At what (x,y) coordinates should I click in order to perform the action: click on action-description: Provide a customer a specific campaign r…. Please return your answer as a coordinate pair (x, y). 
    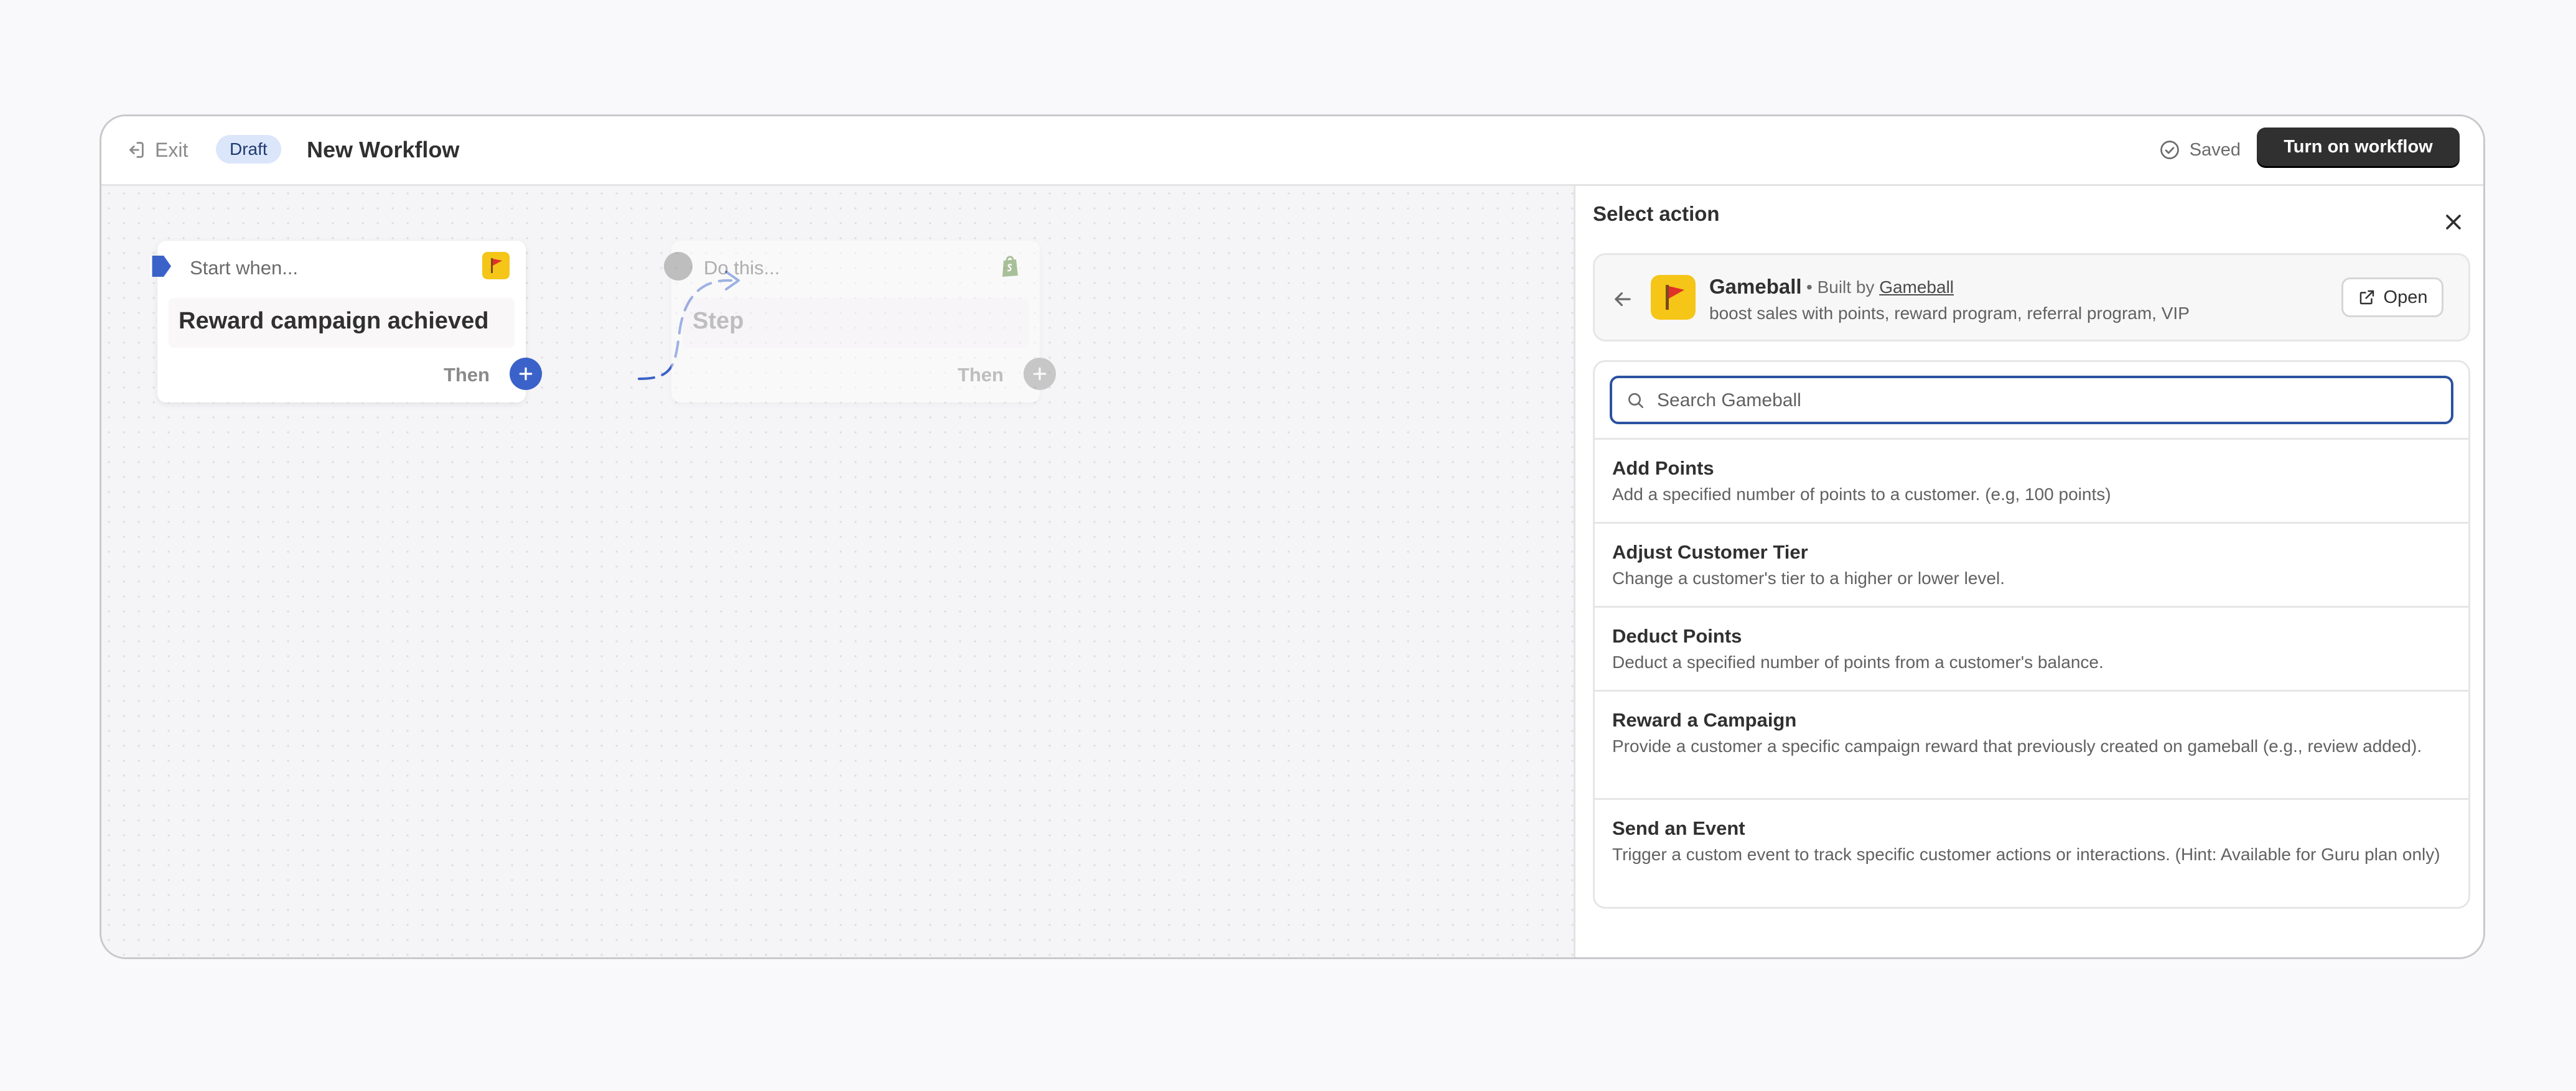
    Looking at the image, I should click on (2017, 746).